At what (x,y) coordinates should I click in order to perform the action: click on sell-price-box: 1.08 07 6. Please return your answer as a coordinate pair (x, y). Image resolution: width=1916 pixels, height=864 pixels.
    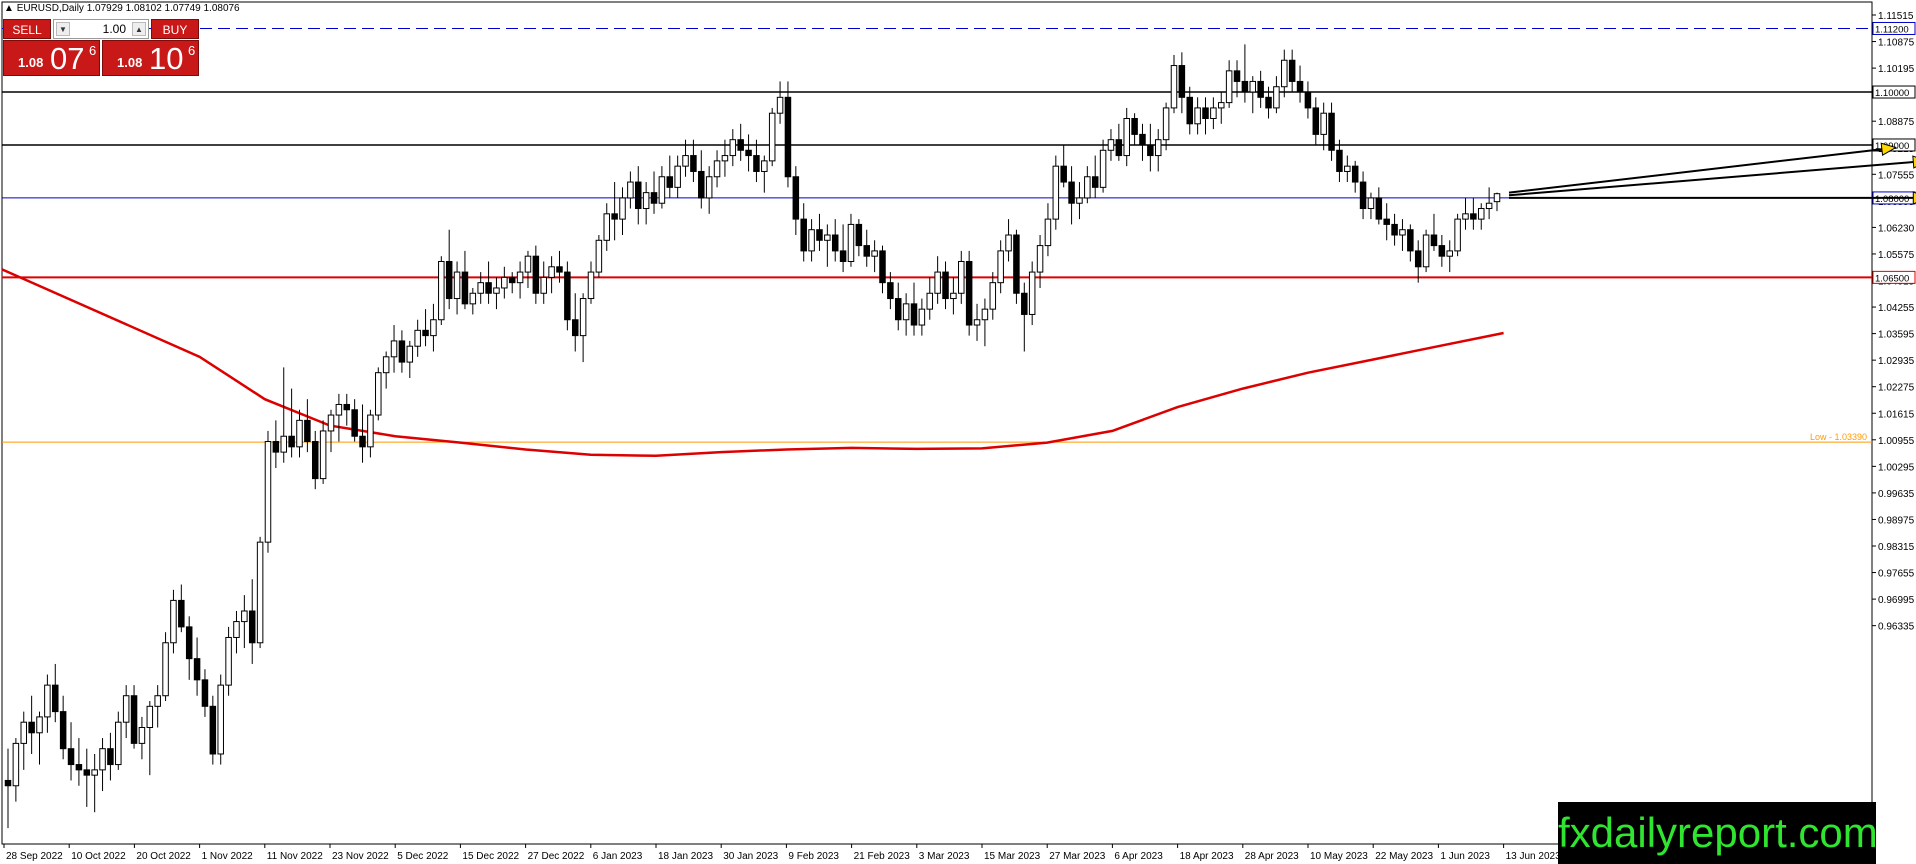
    Looking at the image, I should click on (51, 58).